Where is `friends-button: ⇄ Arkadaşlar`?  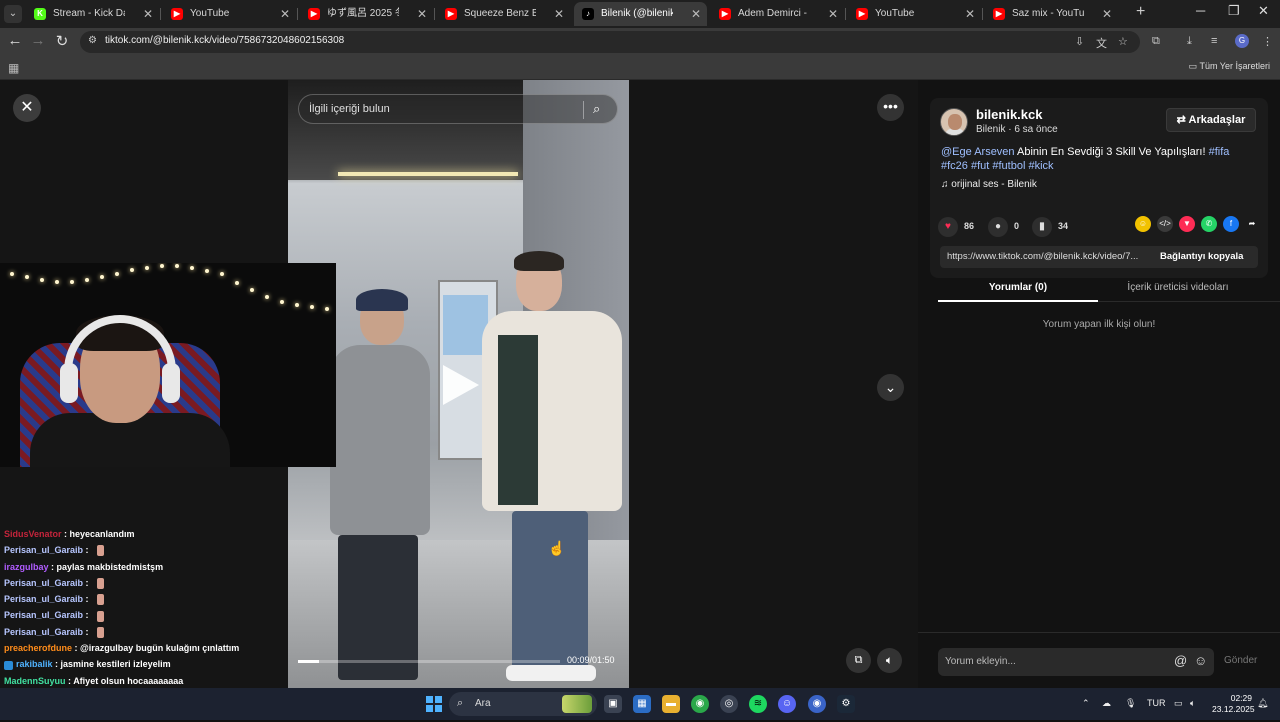
friends-button: ⇄ Arkadaşlar is located at coordinates (1211, 120).